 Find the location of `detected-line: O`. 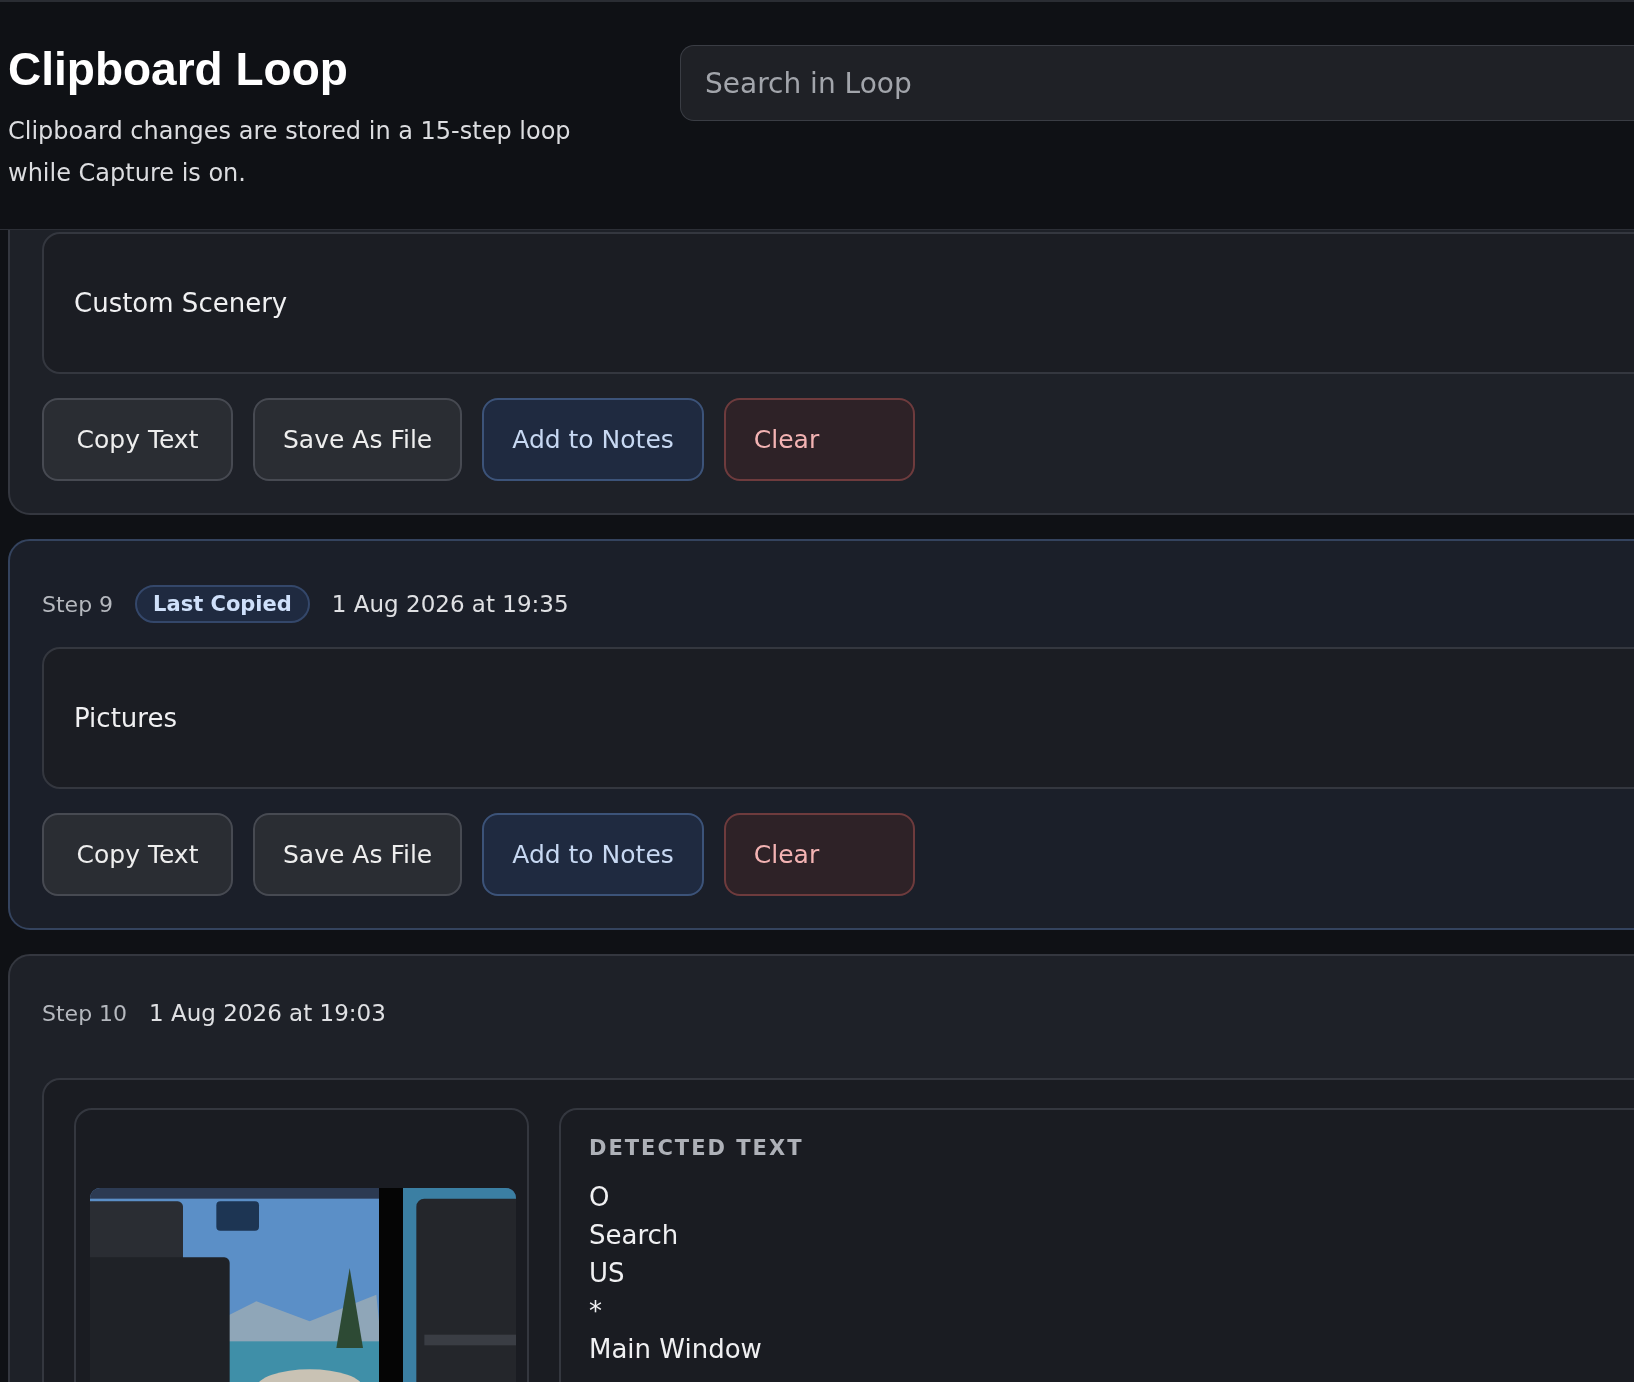

detected-line: O is located at coordinates (600, 1197).